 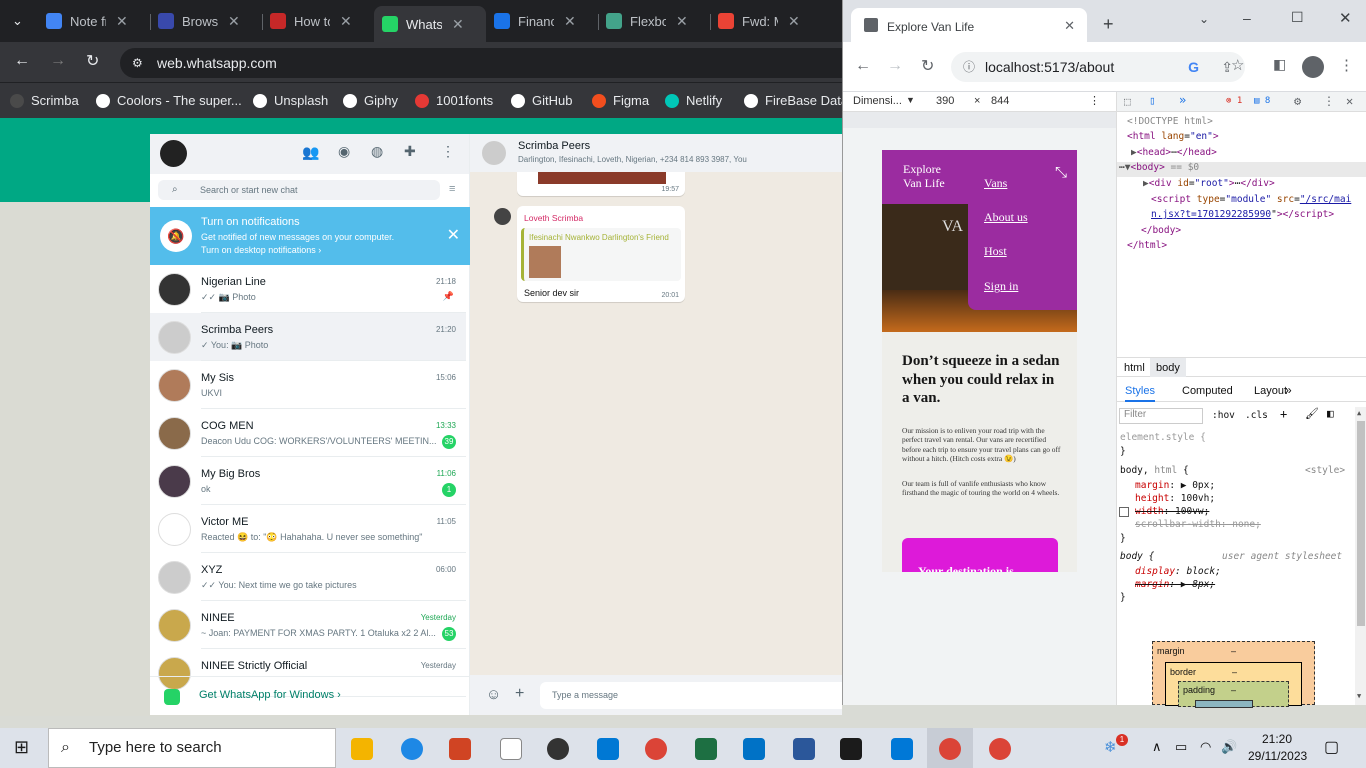 I want to click on reload-icon: ↻, so click(x=927, y=66).